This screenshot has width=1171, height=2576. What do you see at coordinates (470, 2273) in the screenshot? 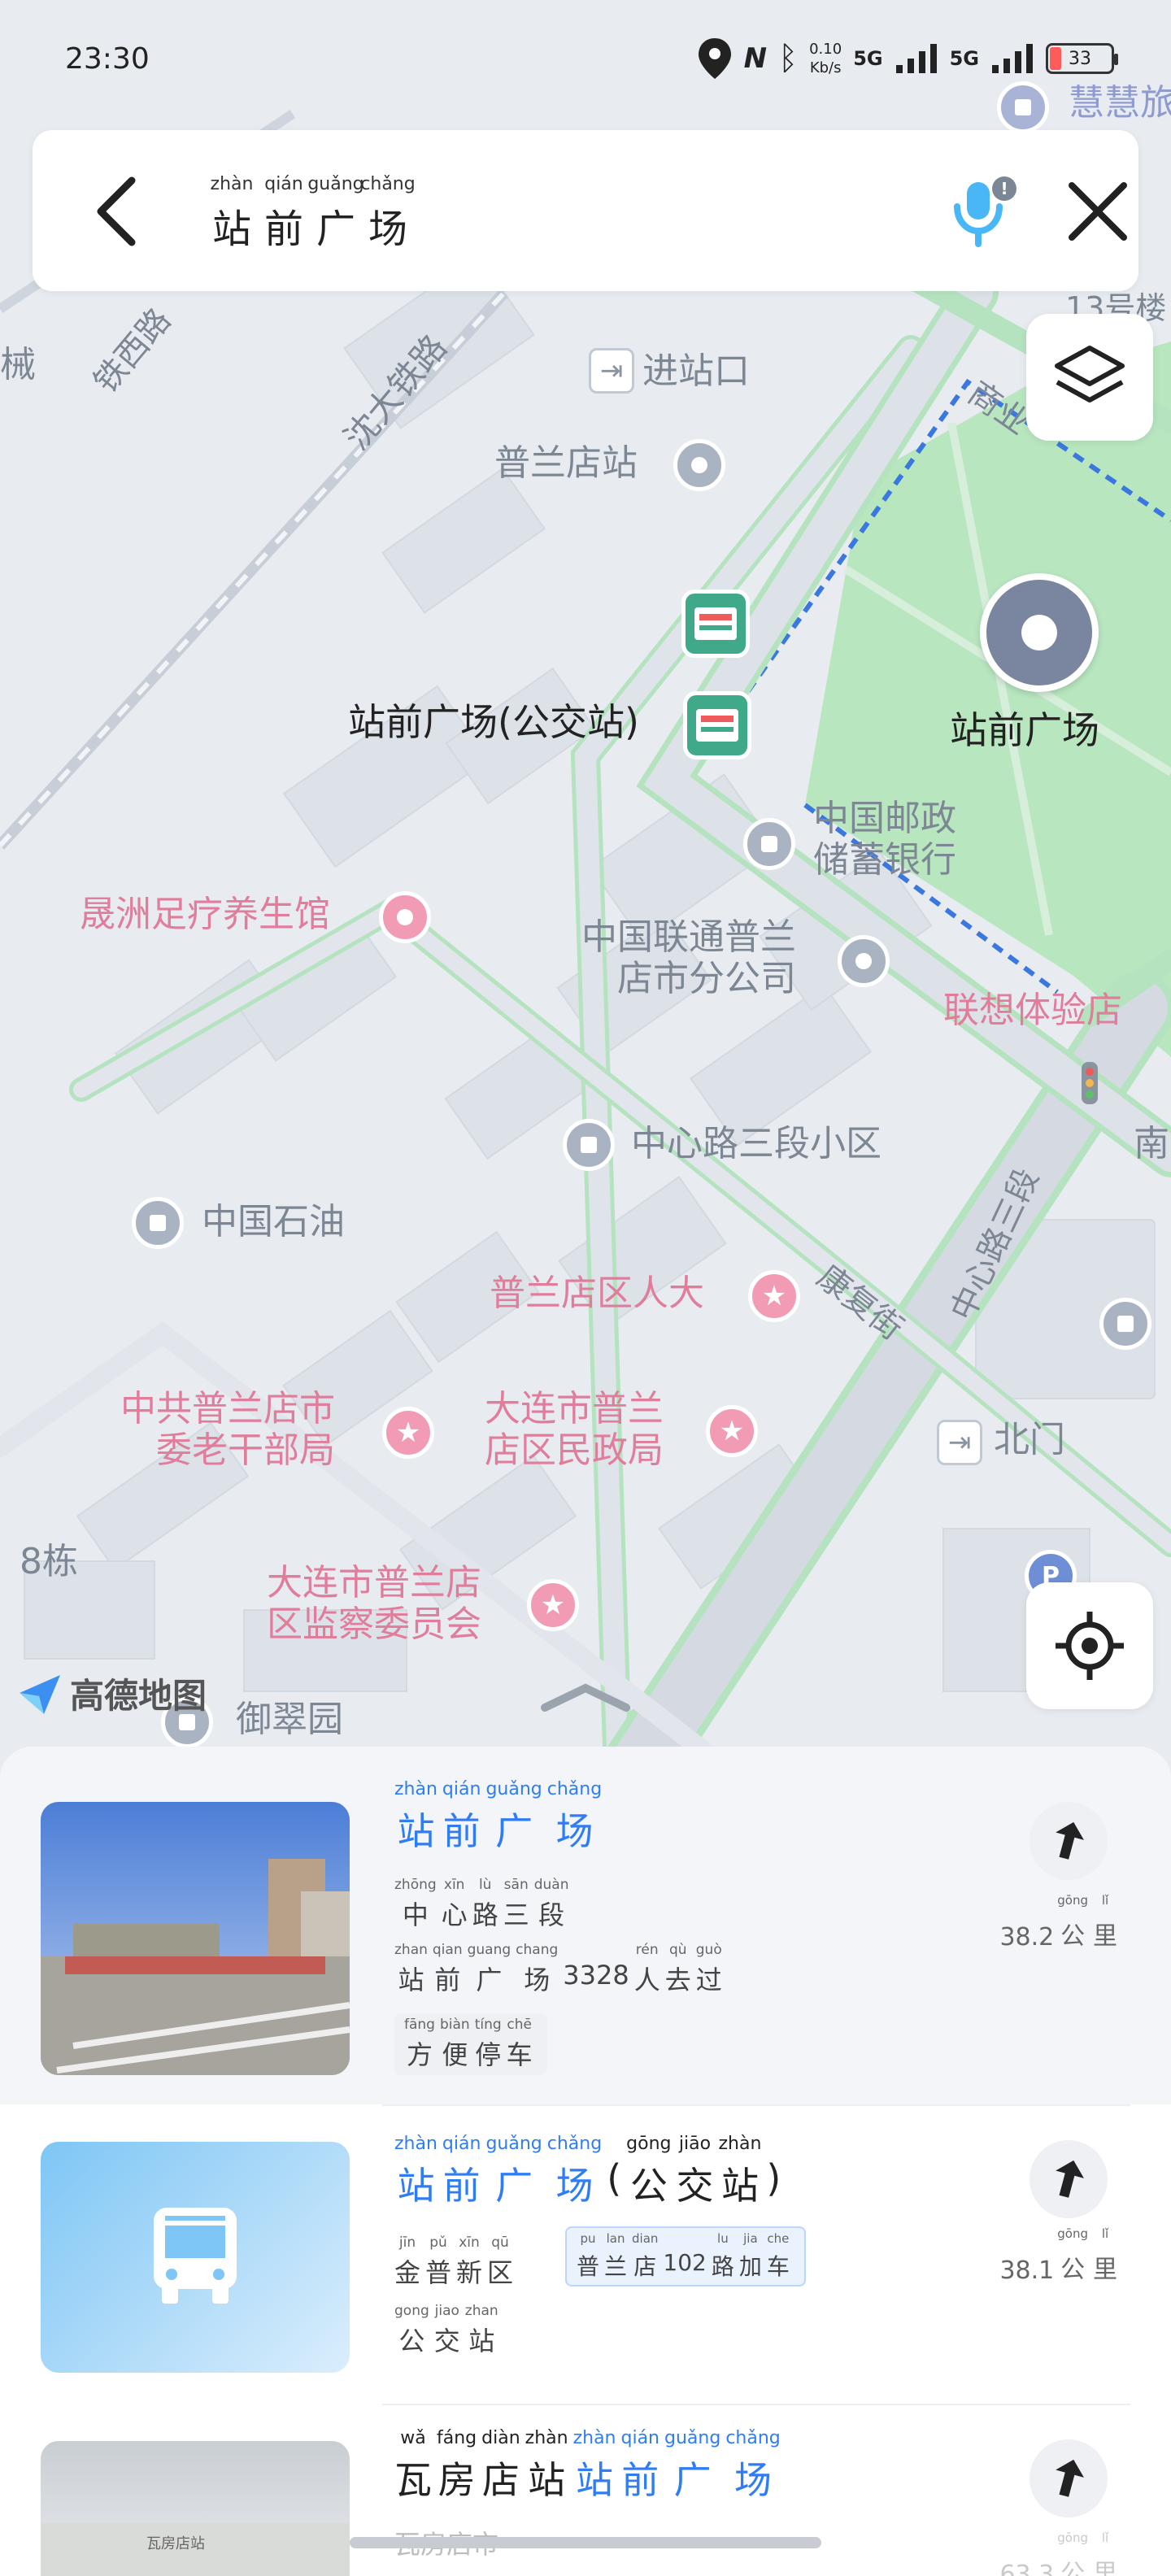
I see `character: 新` at bounding box center [470, 2273].